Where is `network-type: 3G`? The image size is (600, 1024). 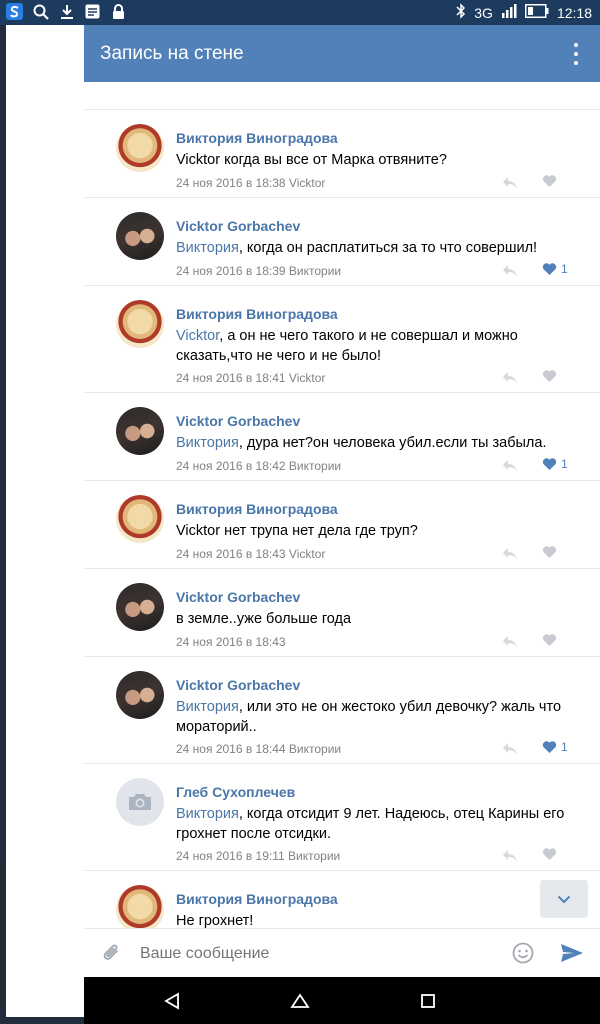
network-type: 3G is located at coordinates (483, 12).